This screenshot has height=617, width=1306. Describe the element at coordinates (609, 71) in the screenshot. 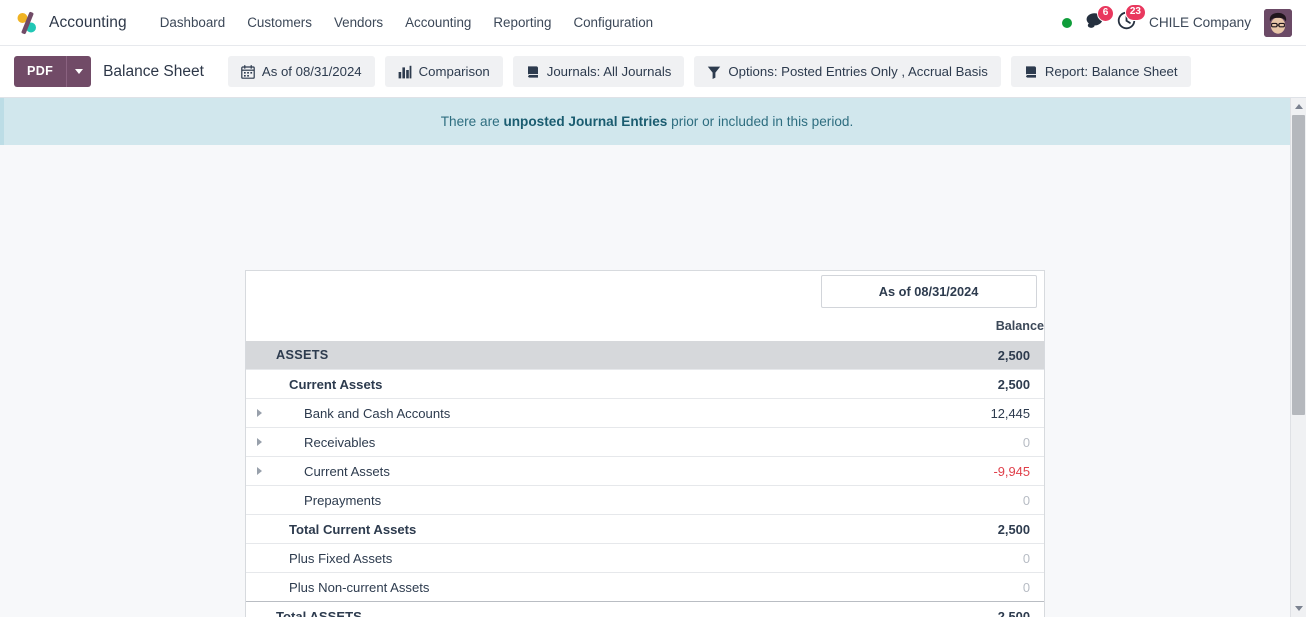

I see `journals-filter-label: Journals: All Journals` at that location.